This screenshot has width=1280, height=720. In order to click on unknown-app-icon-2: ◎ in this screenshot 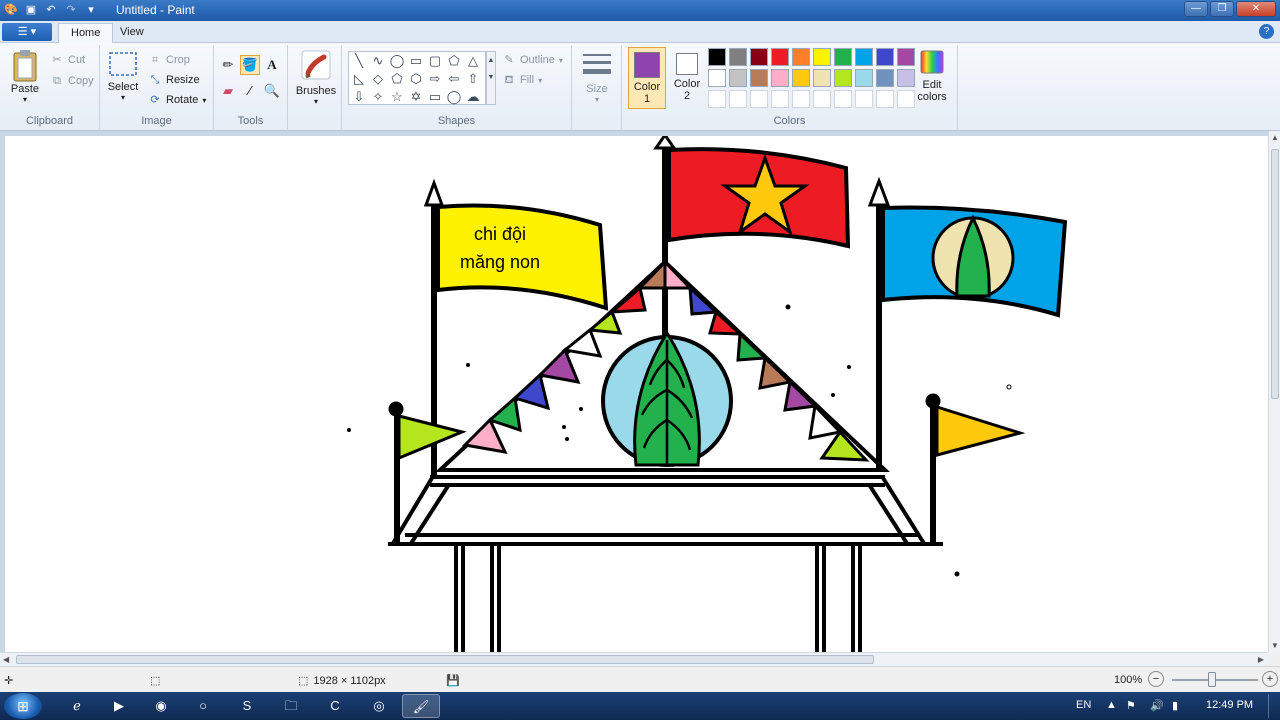, I will do `click(379, 706)`.